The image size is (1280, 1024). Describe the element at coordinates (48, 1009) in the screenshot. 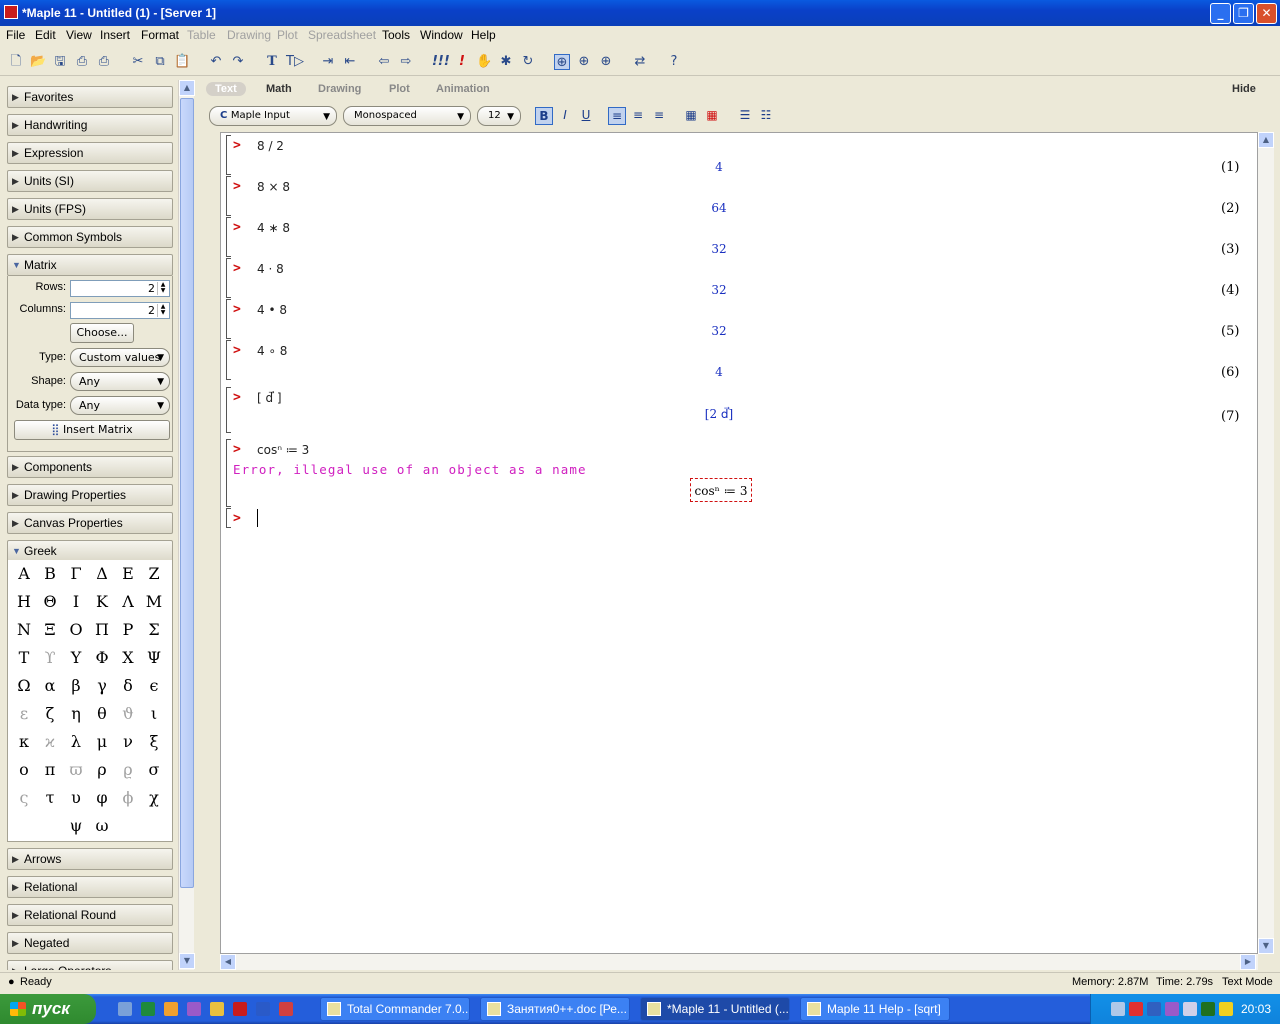

I see `start-button: пуск` at that location.